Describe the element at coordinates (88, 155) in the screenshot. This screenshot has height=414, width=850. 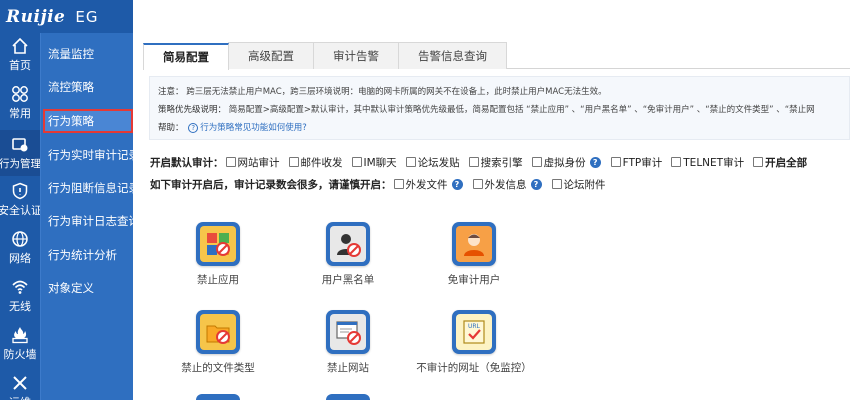
I see `submenu-item-realtime-audit: 行为实时审计记录` at that location.